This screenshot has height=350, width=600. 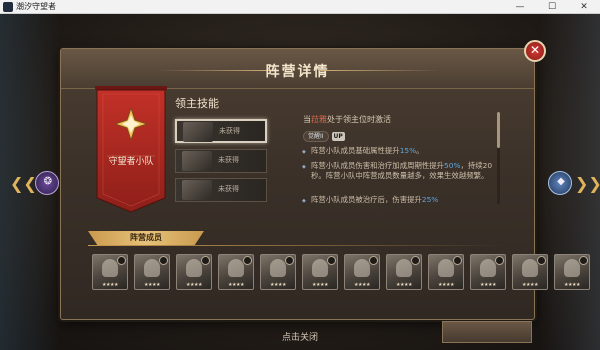 I want to click on app-icon, so click(x=8, y=7).